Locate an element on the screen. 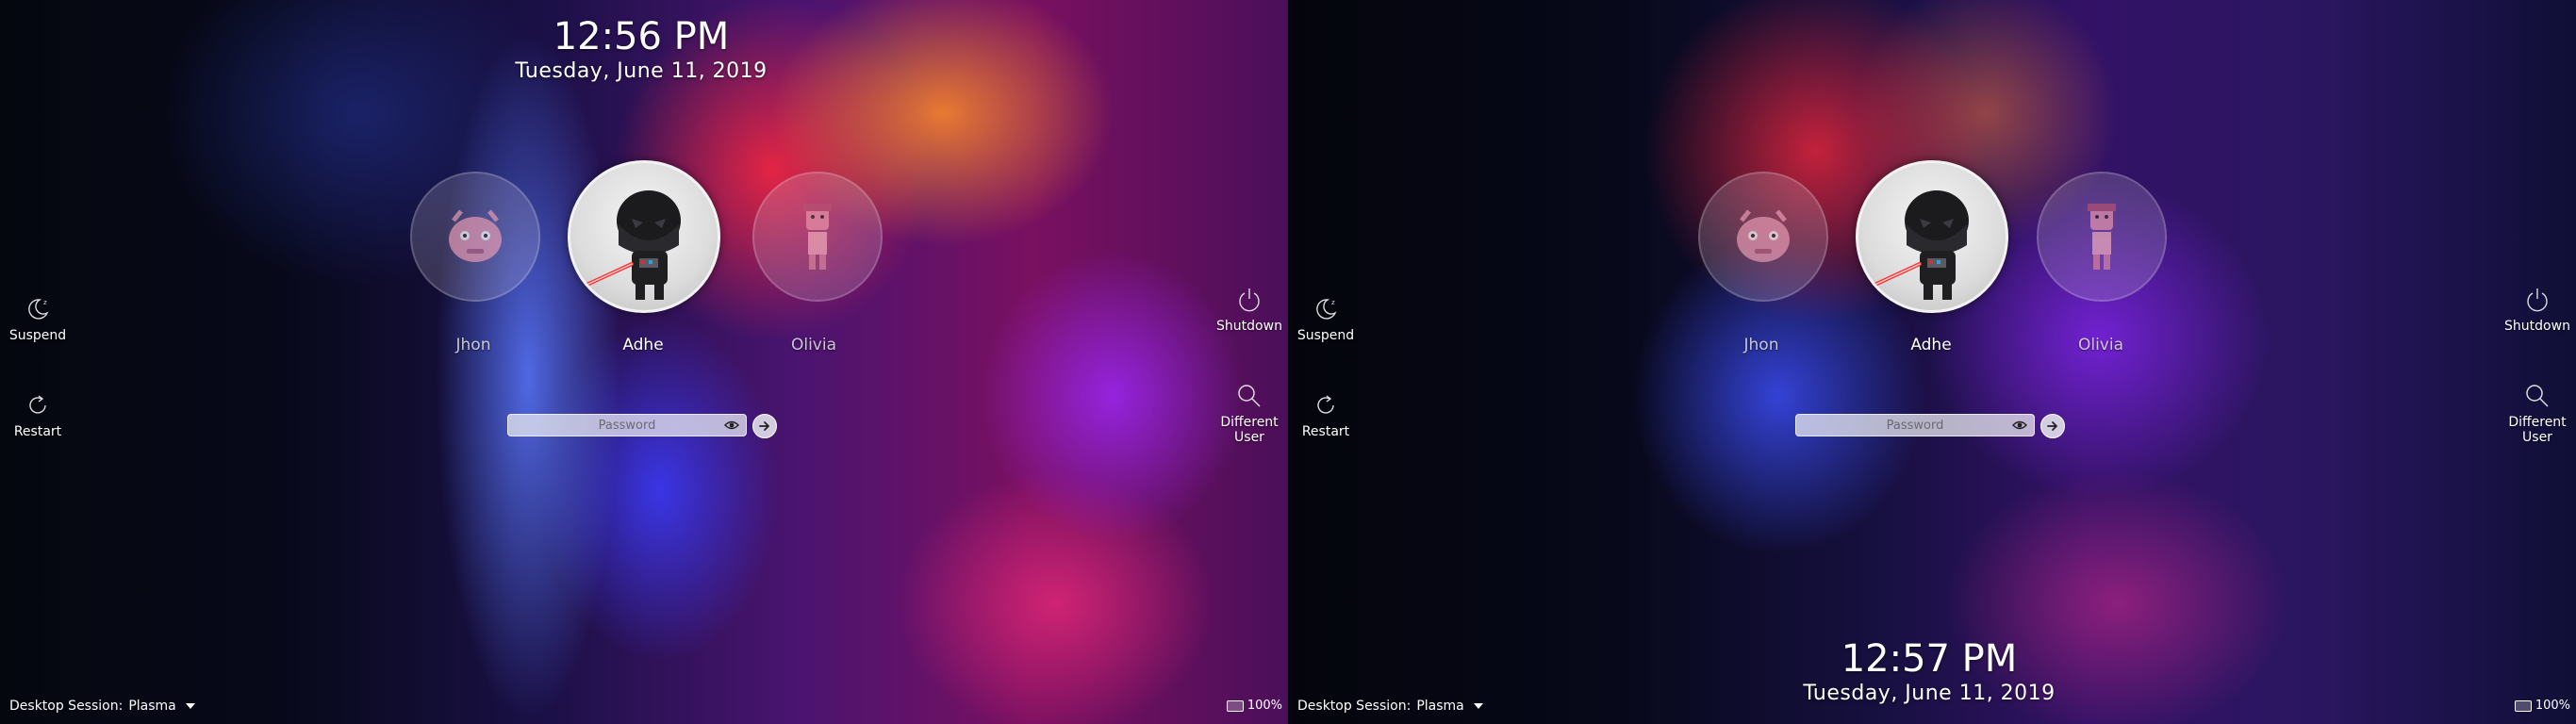 Image resolution: width=2576 pixels, height=724 pixels. clock: 12:56 PM Tuesday, June 11, 2019 is located at coordinates (641, 50).